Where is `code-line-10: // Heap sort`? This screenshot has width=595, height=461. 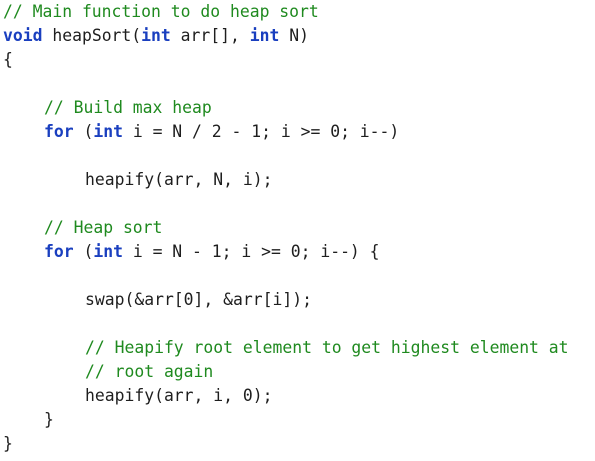 code-line-10: // Heap sort is located at coordinates (297, 228).